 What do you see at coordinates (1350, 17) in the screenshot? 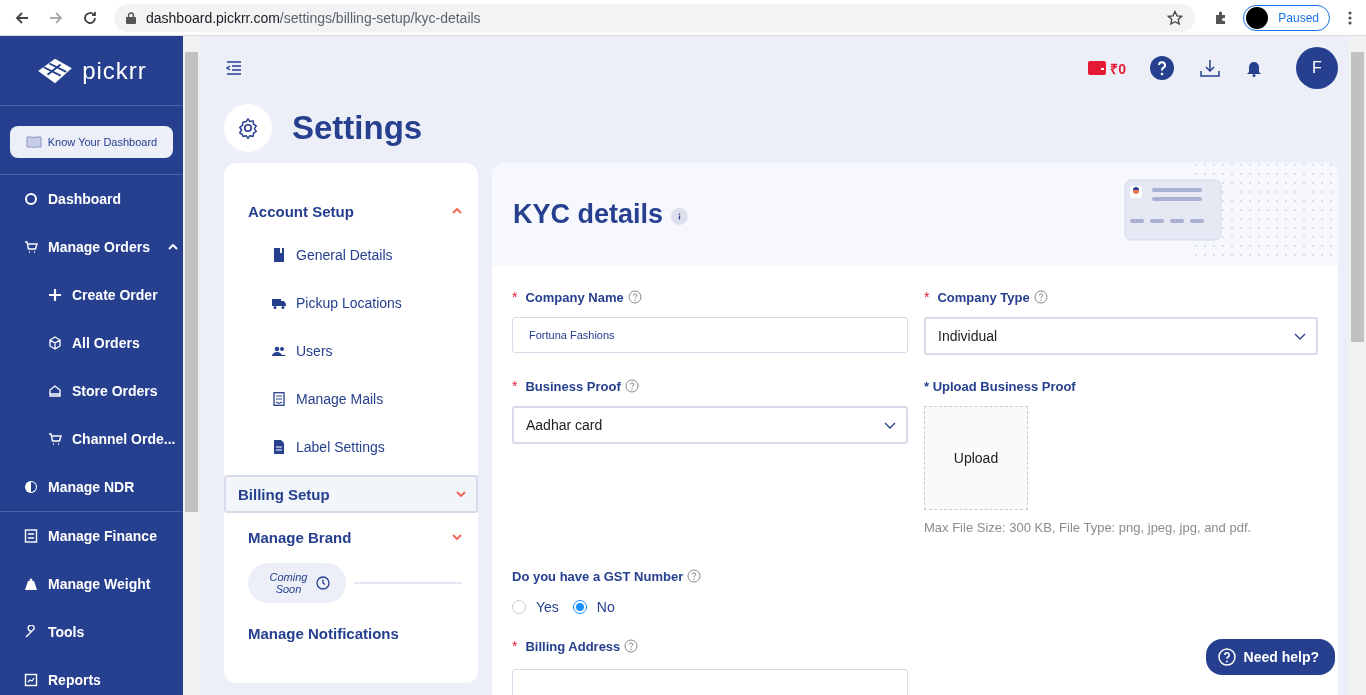
I see `more-icon` at bounding box center [1350, 17].